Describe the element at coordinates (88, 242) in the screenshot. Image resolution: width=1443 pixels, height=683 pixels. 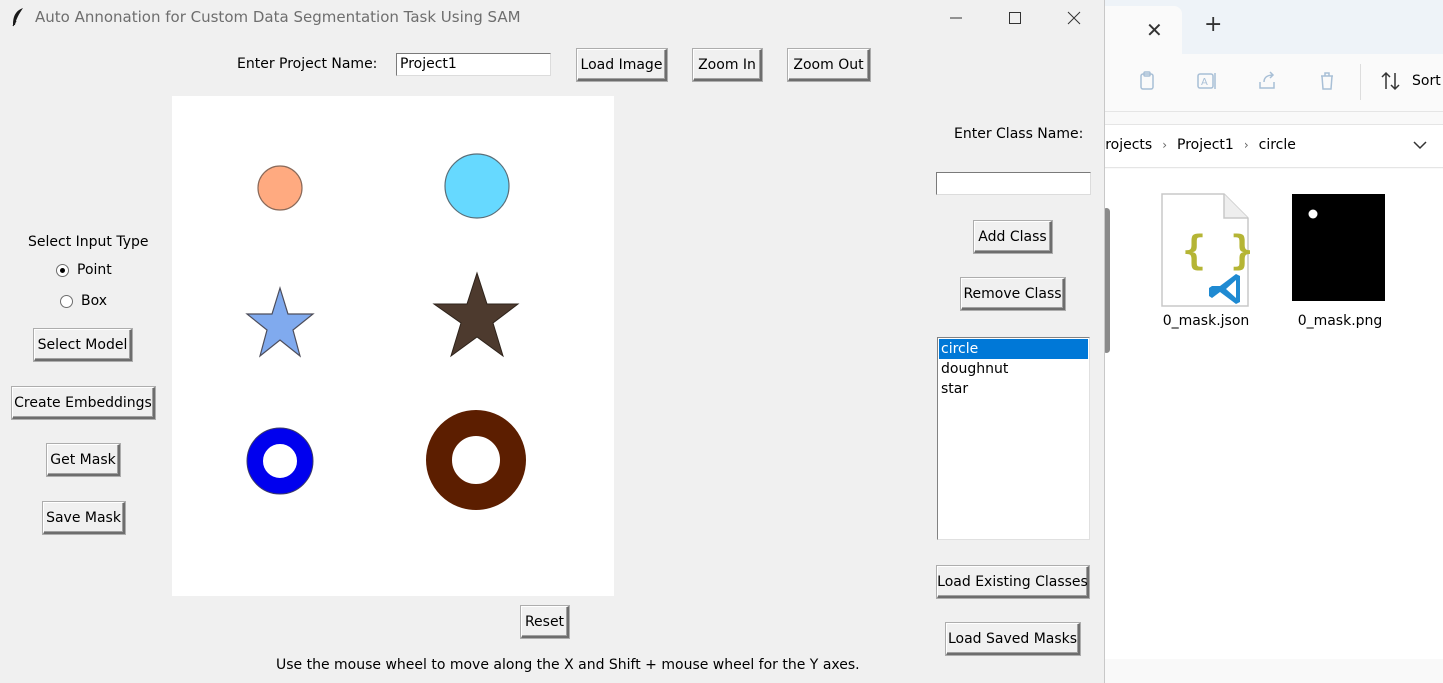
I see `input-type-label: Select Input Type` at that location.